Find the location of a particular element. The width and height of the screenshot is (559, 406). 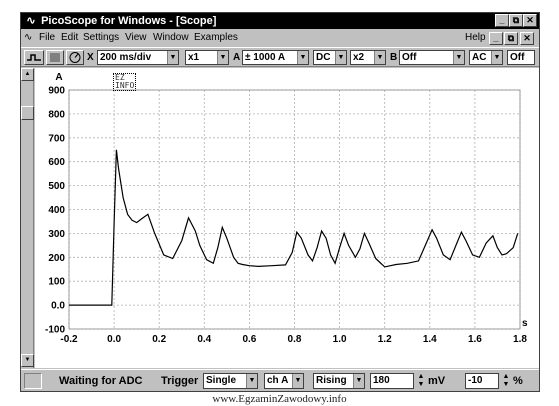

channel-a-coupling-select: DC ▼ is located at coordinates (330, 57).